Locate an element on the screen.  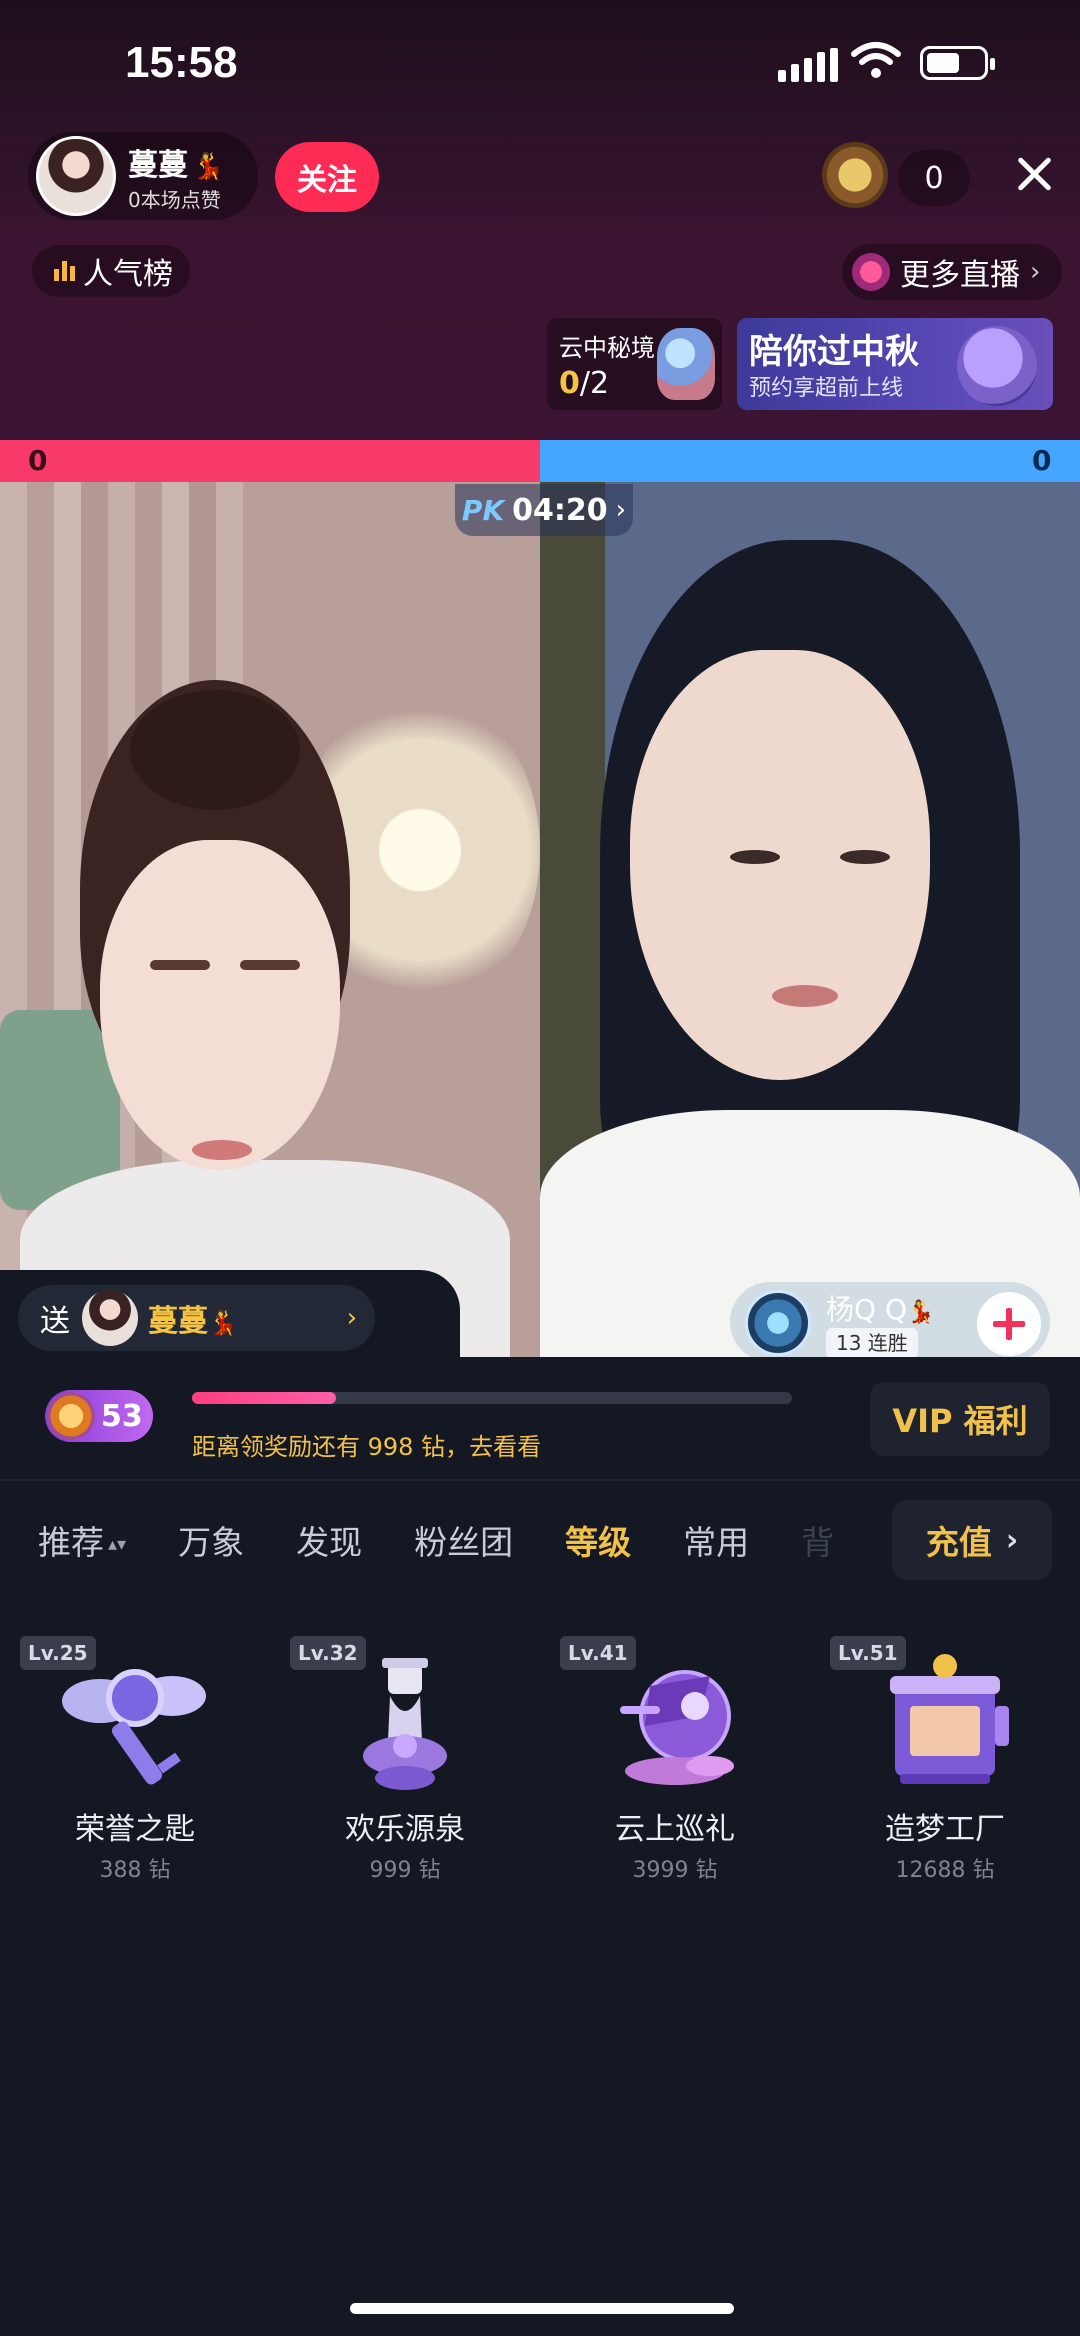
popularity-rank-button: 人气榜 is located at coordinates (111, 271).